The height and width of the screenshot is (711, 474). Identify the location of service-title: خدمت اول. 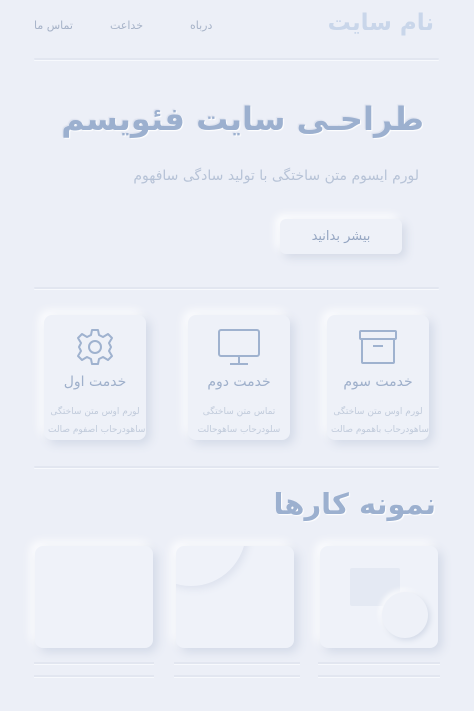
(95, 382).